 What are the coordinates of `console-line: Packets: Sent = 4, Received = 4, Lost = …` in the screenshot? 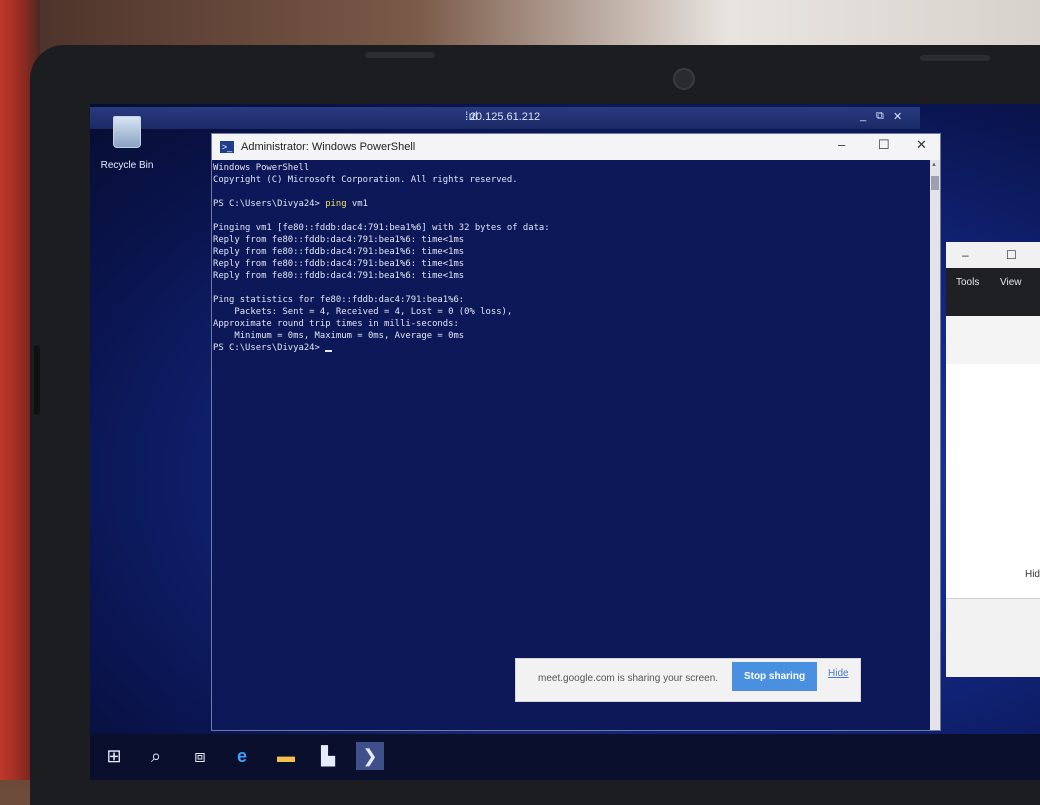 It's located at (363, 312).